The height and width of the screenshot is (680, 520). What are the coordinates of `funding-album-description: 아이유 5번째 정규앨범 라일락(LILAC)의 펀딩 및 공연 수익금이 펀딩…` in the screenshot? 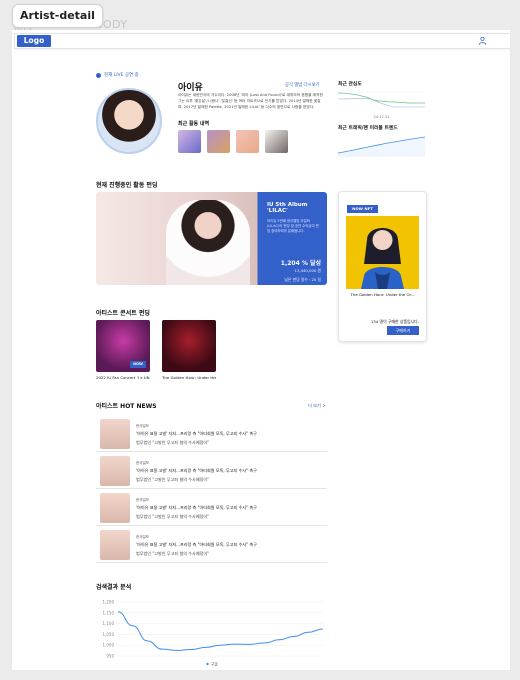 It's located at (293, 226).